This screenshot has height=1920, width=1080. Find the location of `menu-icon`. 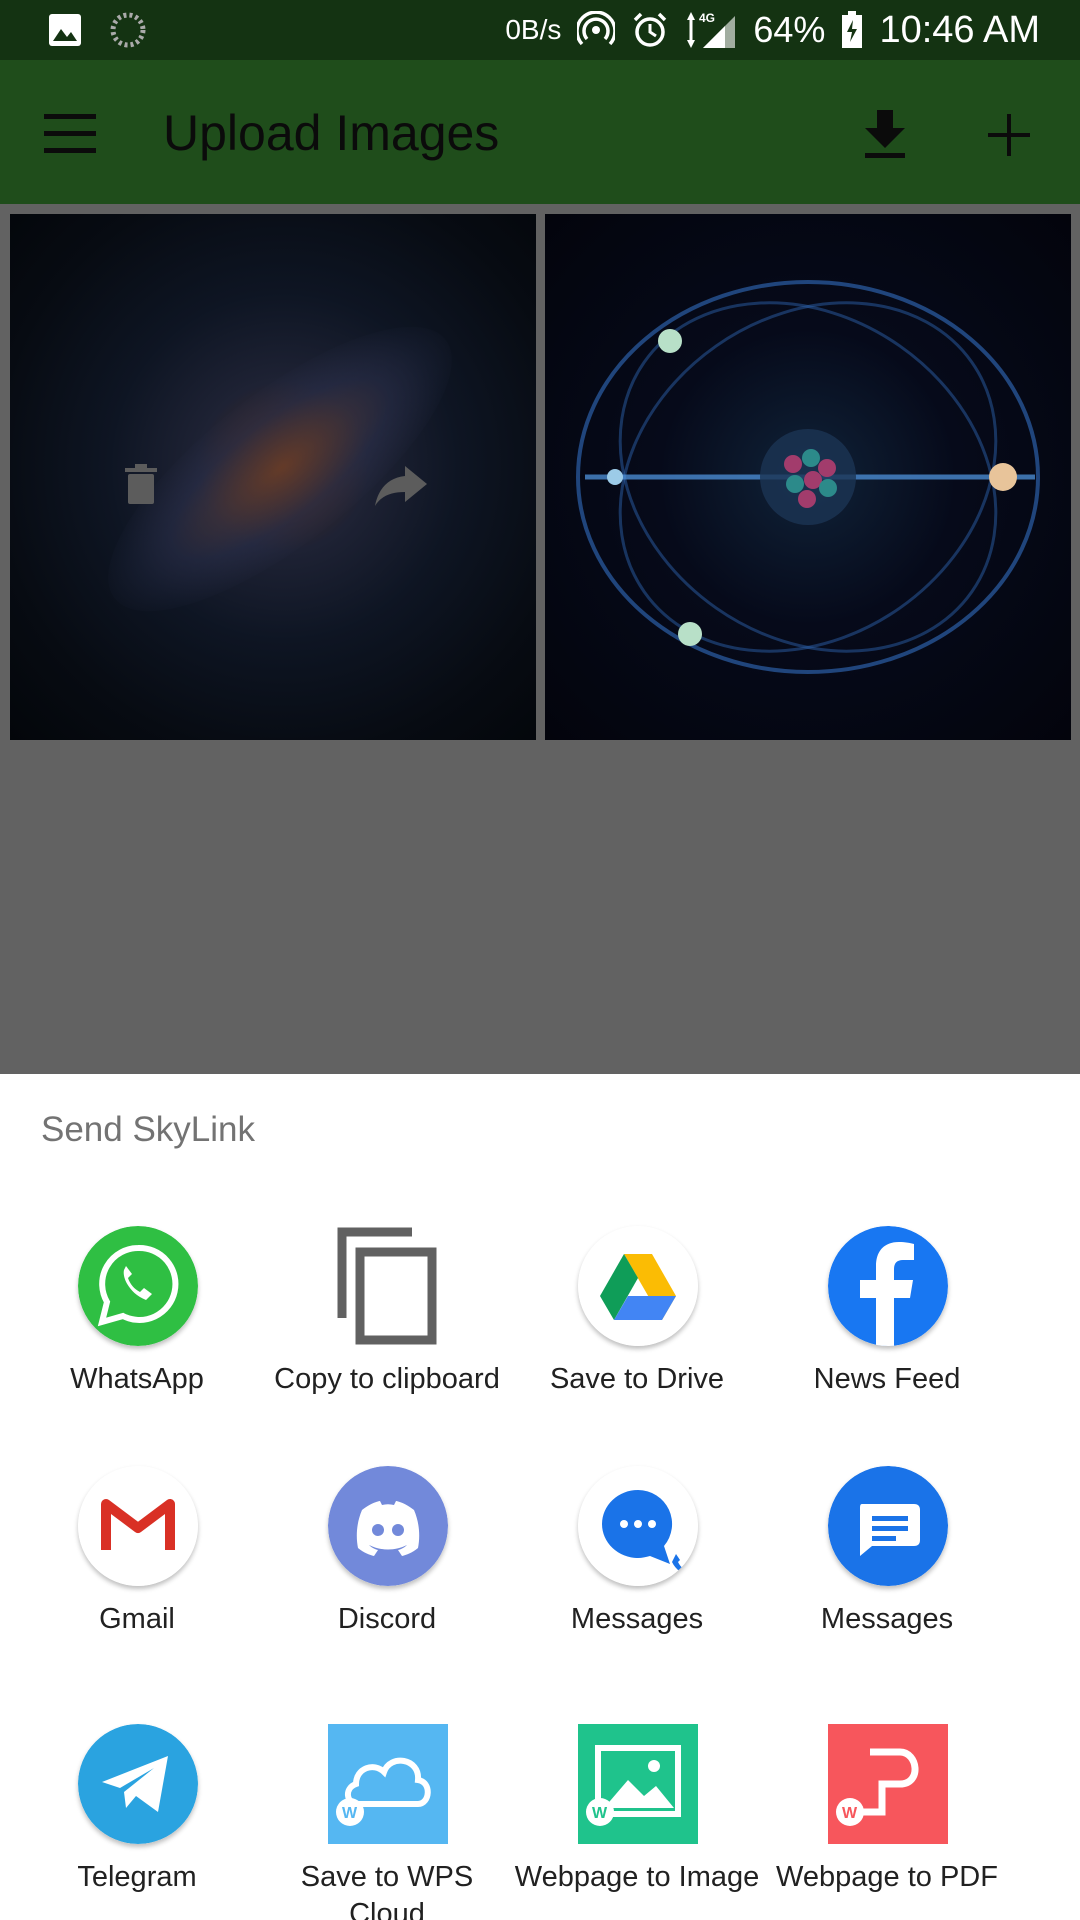

menu-icon is located at coordinates (70, 133).